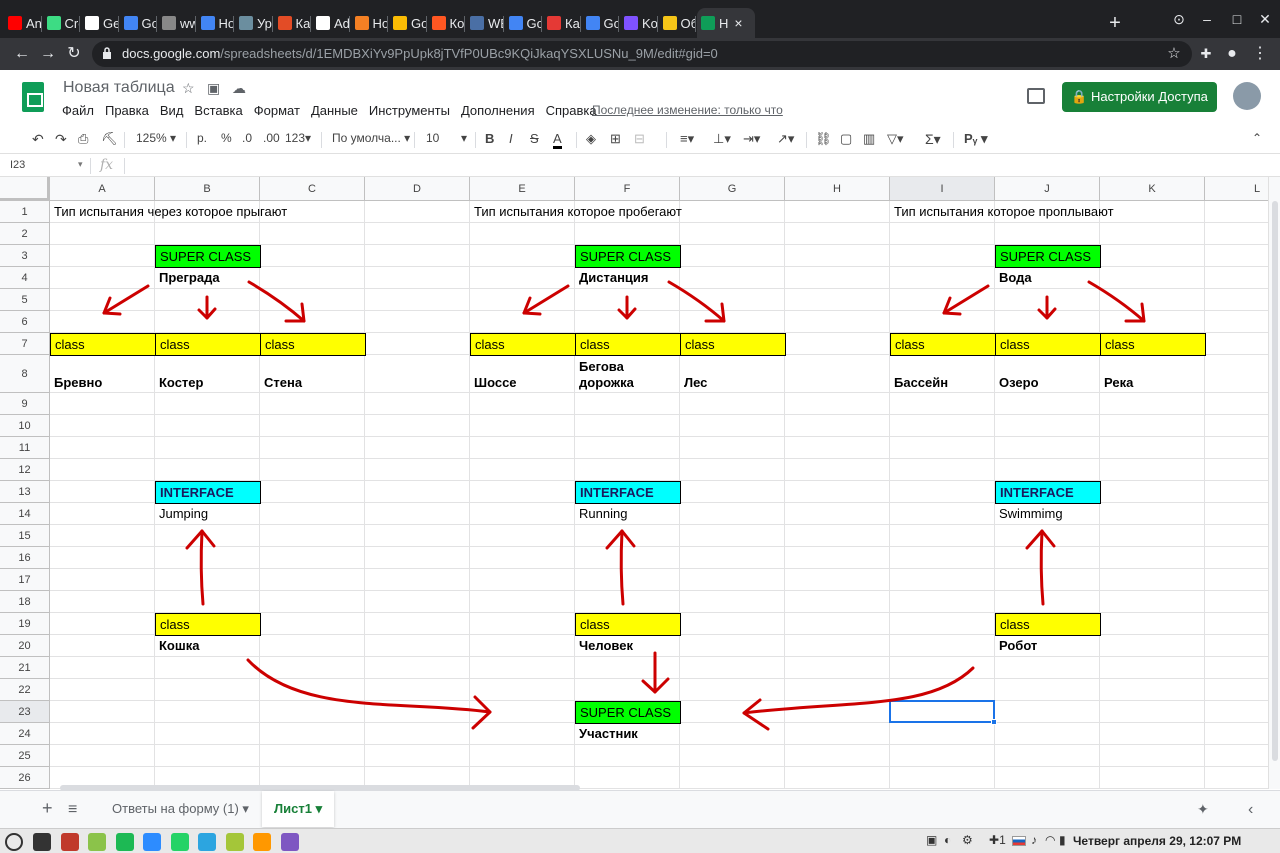 This screenshot has width=1280, height=853. I want to click on column-header: D, so click(417, 189).